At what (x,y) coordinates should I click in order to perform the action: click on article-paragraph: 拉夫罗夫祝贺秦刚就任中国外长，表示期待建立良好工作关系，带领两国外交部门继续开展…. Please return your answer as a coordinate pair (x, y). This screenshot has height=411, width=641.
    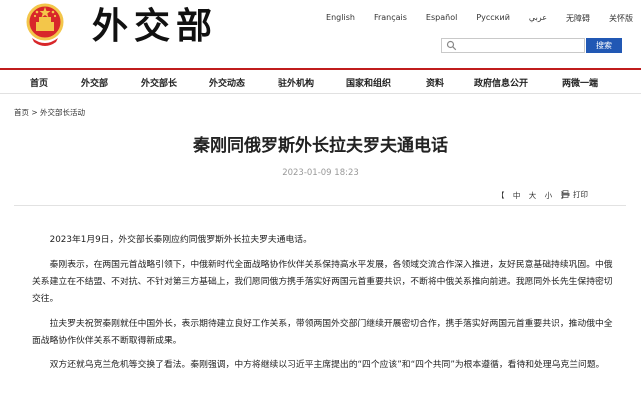
    Looking at the image, I should click on (322, 332).